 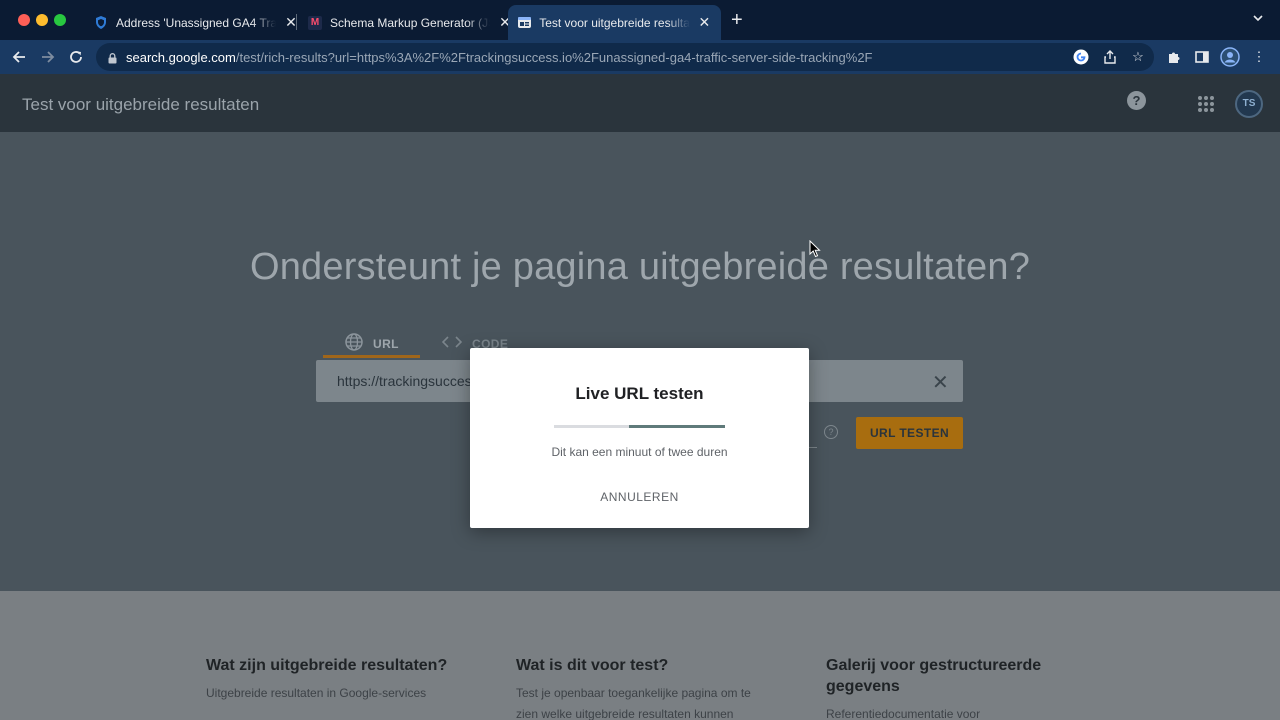 What do you see at coordinates (315, 22) in the screenshot?
I see `m-logo-icon: M` at bounding box center [315, 22].